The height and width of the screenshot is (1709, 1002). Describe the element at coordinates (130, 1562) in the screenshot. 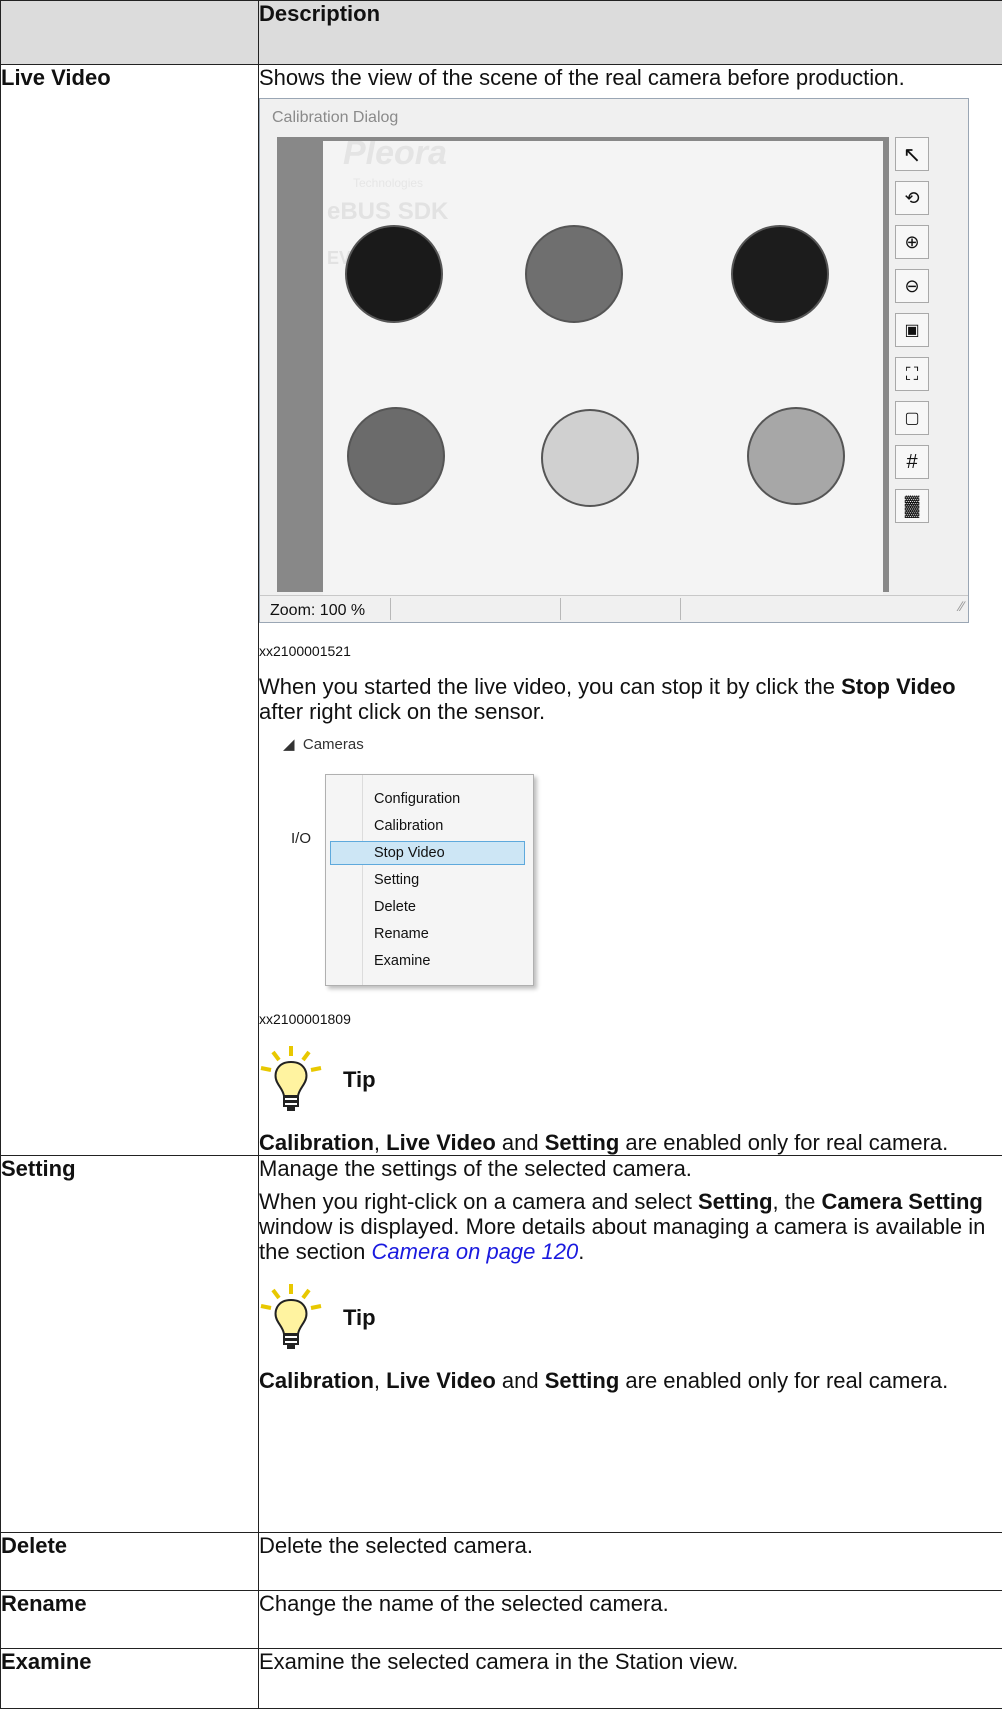

I see `row-label: Delete` at that location.